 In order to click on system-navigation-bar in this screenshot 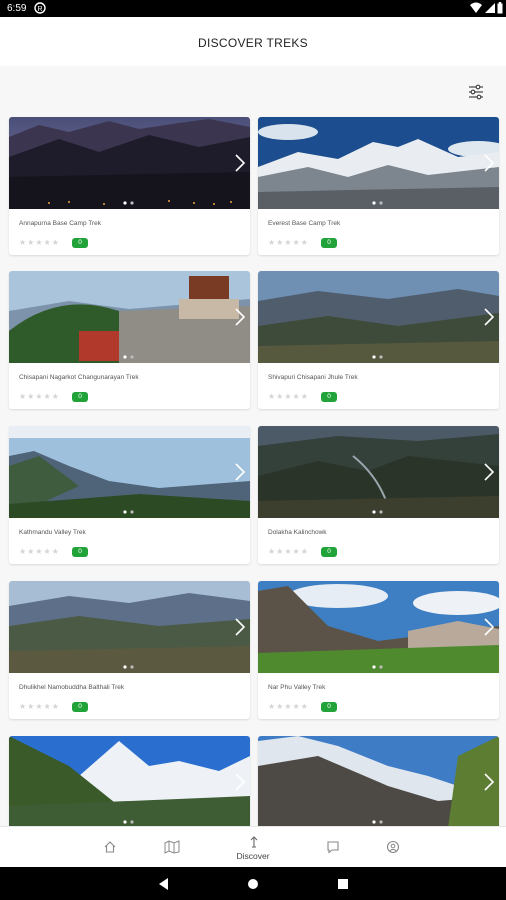, I will do `click(253, 883)`.